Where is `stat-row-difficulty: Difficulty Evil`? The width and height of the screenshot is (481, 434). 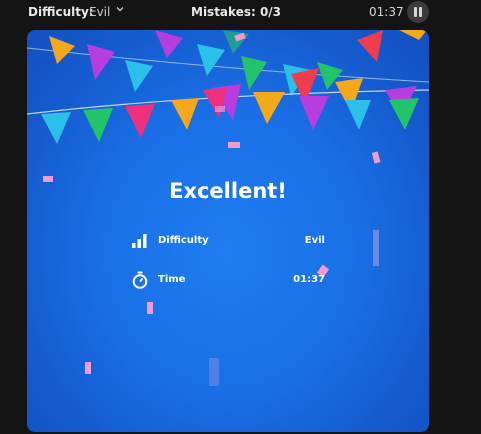 stat-row-difficulty: Difficulty Evil is located at coordinates (228, 242).